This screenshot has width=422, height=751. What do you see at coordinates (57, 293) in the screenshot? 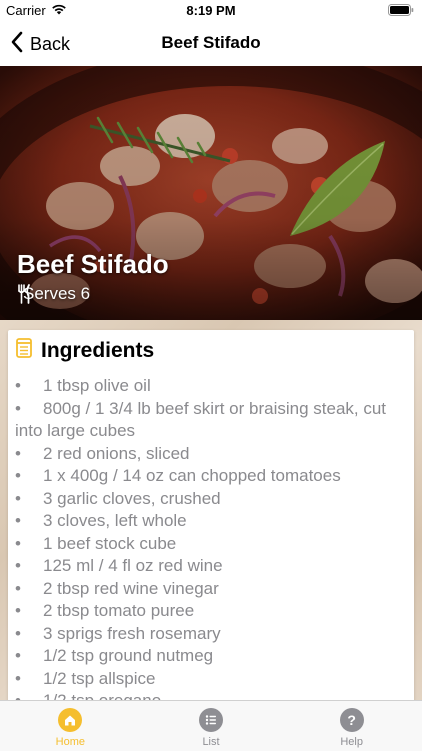
I see `serves-label: Serves 6` at bounding box center [57, 293].